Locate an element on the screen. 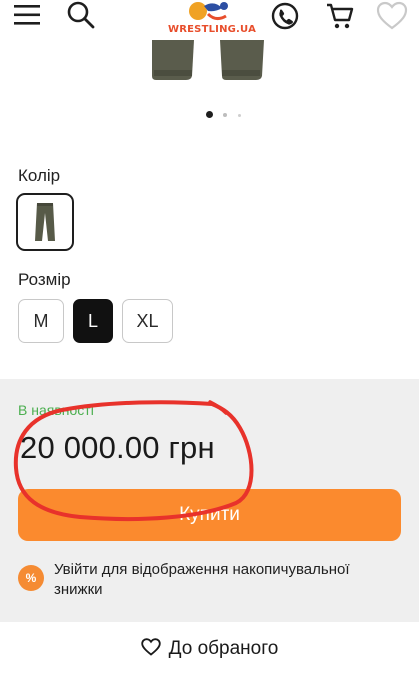 The width and height of the screenshot is (419, 699). size-option-l: L is located at coordinates (93, 321).